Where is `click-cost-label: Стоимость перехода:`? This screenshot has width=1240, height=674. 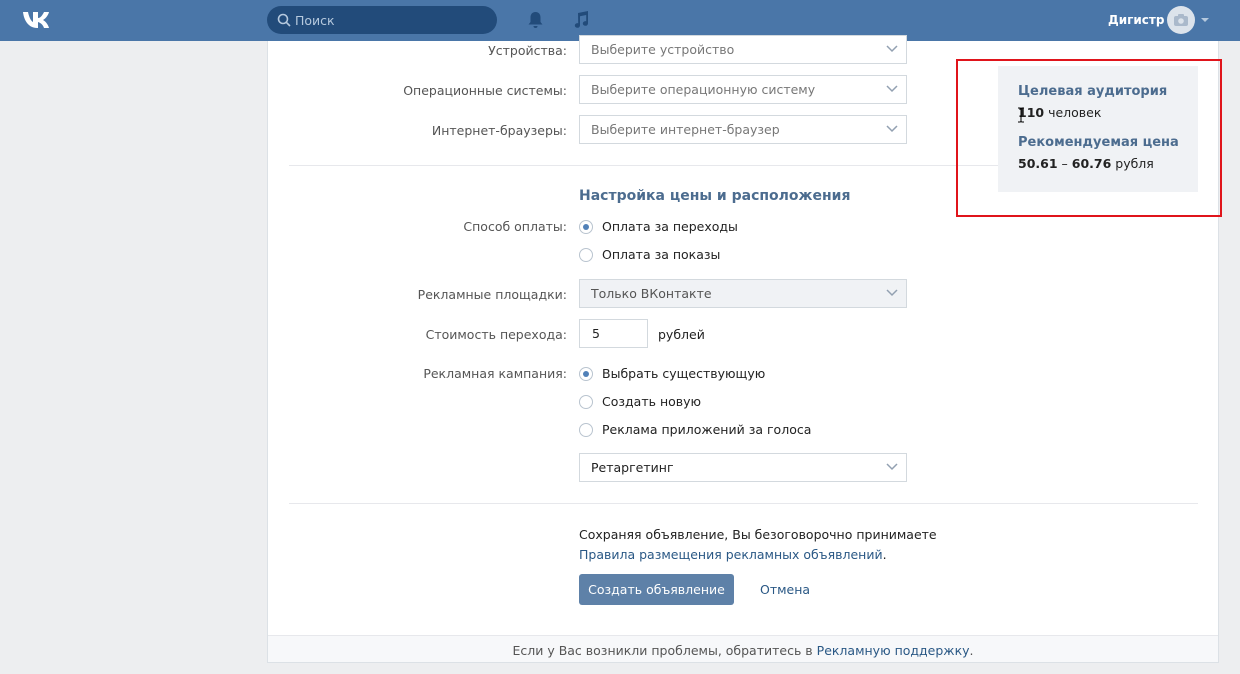 click-cost-label: Стоимость перехода: is located at coordinates (496, 334).